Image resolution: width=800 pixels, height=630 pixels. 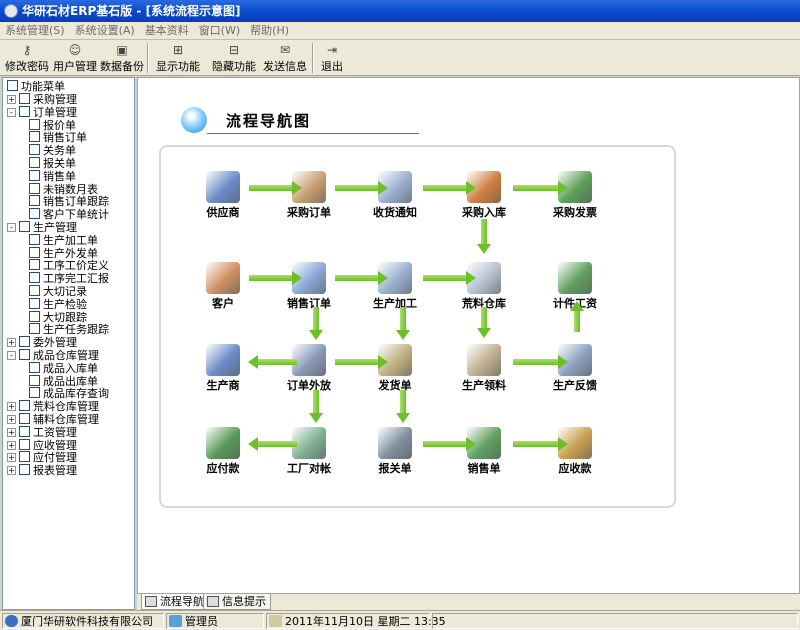 What do you see at coordinates (70, 368) in the screenshot?
I see `tree-label: 成品入库单` at bounding box center [70, 368].